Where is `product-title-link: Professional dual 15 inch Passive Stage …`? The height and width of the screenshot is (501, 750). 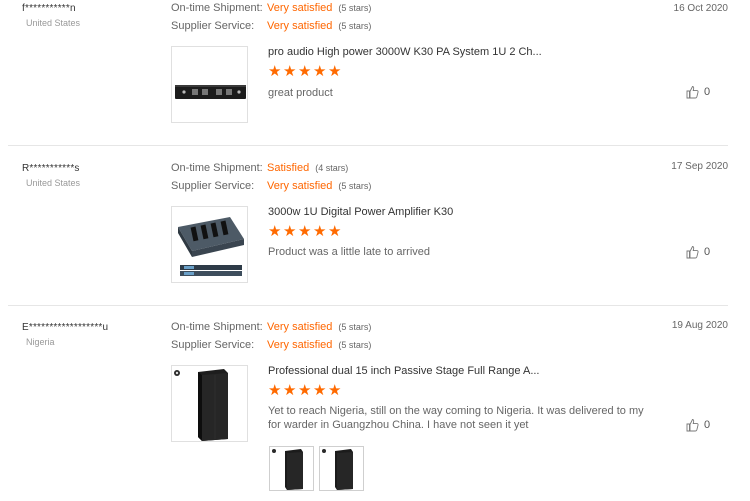
product-title-link: Professional dual 15 inch Passive Stage … is located at coordinates (404, 371).